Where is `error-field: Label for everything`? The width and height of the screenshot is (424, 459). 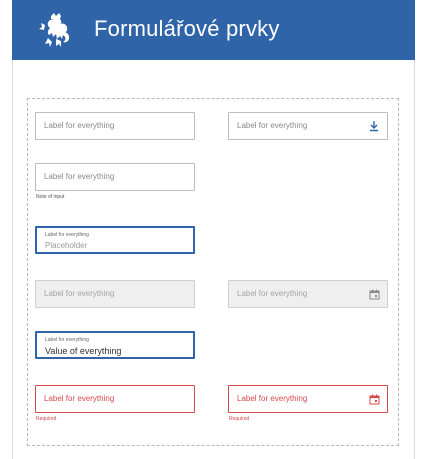
error-field: Label for everything is located at coordinates (115, 399).